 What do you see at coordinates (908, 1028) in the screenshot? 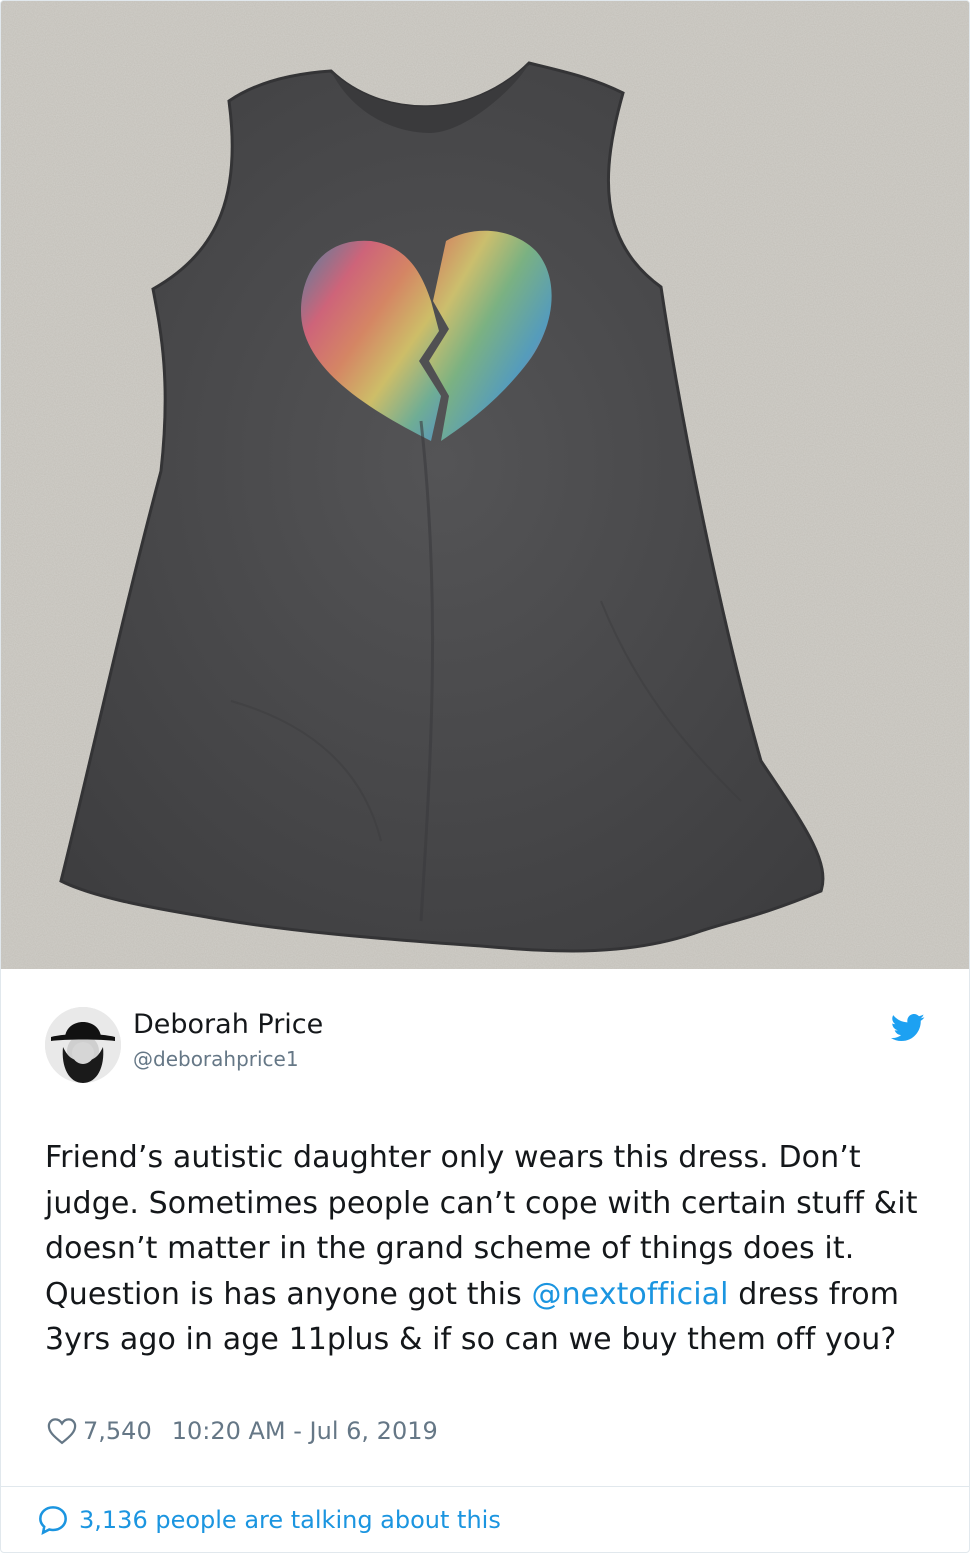
I see `twitter-bird-icon` at bounding box center [908, 1028].